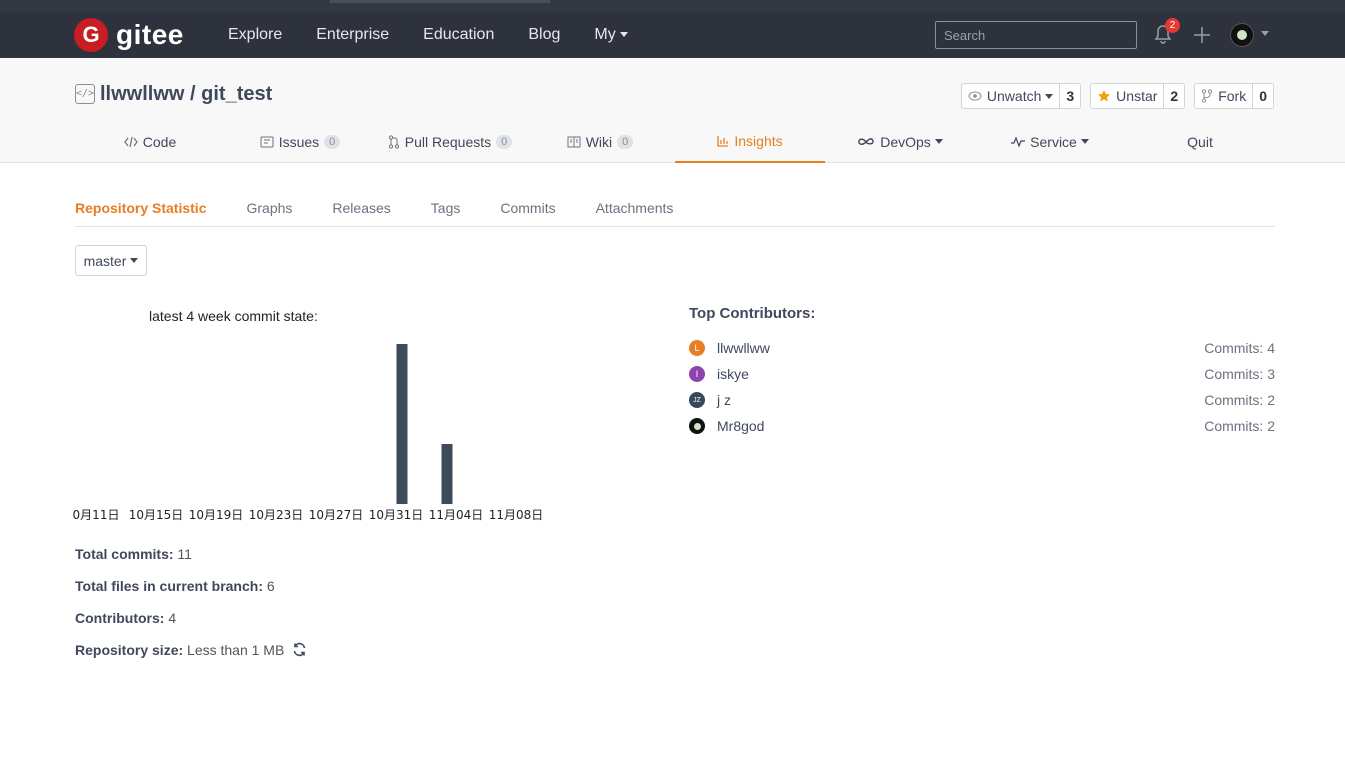 The width and height of the screenshot is (1345, 769). Describe the element at coordinates (635, 201) in the screenshot. I see `subnav-attachments: Attachments` at that location.